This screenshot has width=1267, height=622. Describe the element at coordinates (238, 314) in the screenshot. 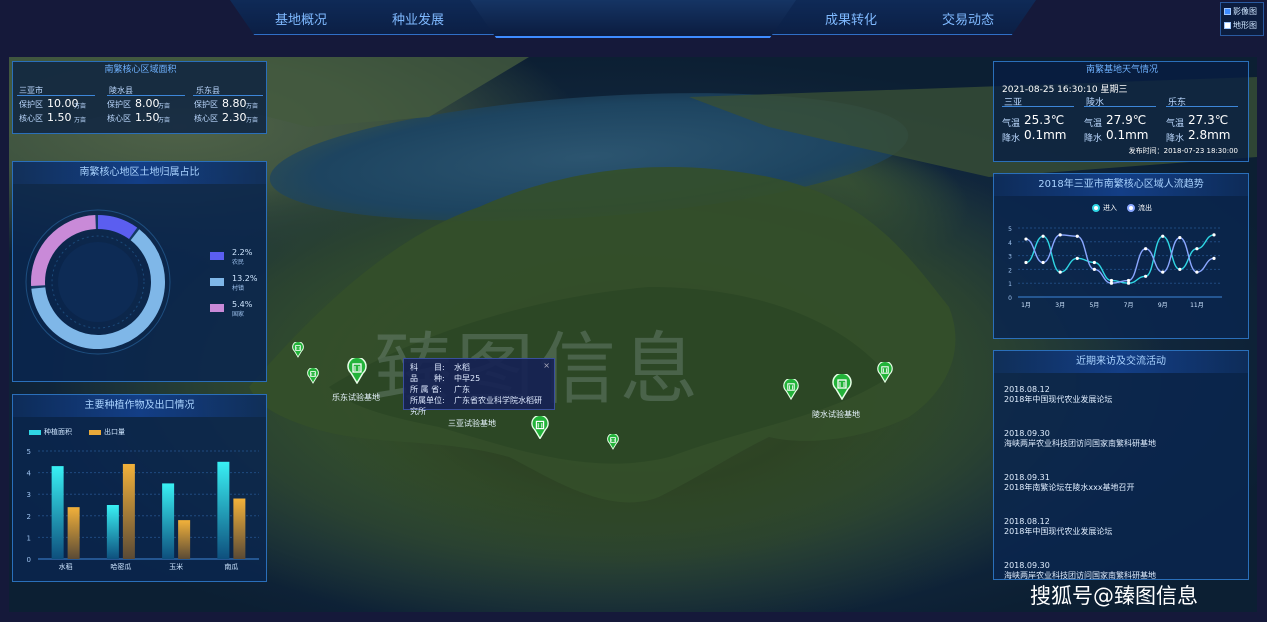

I see `legend-label: 国家` at that location.